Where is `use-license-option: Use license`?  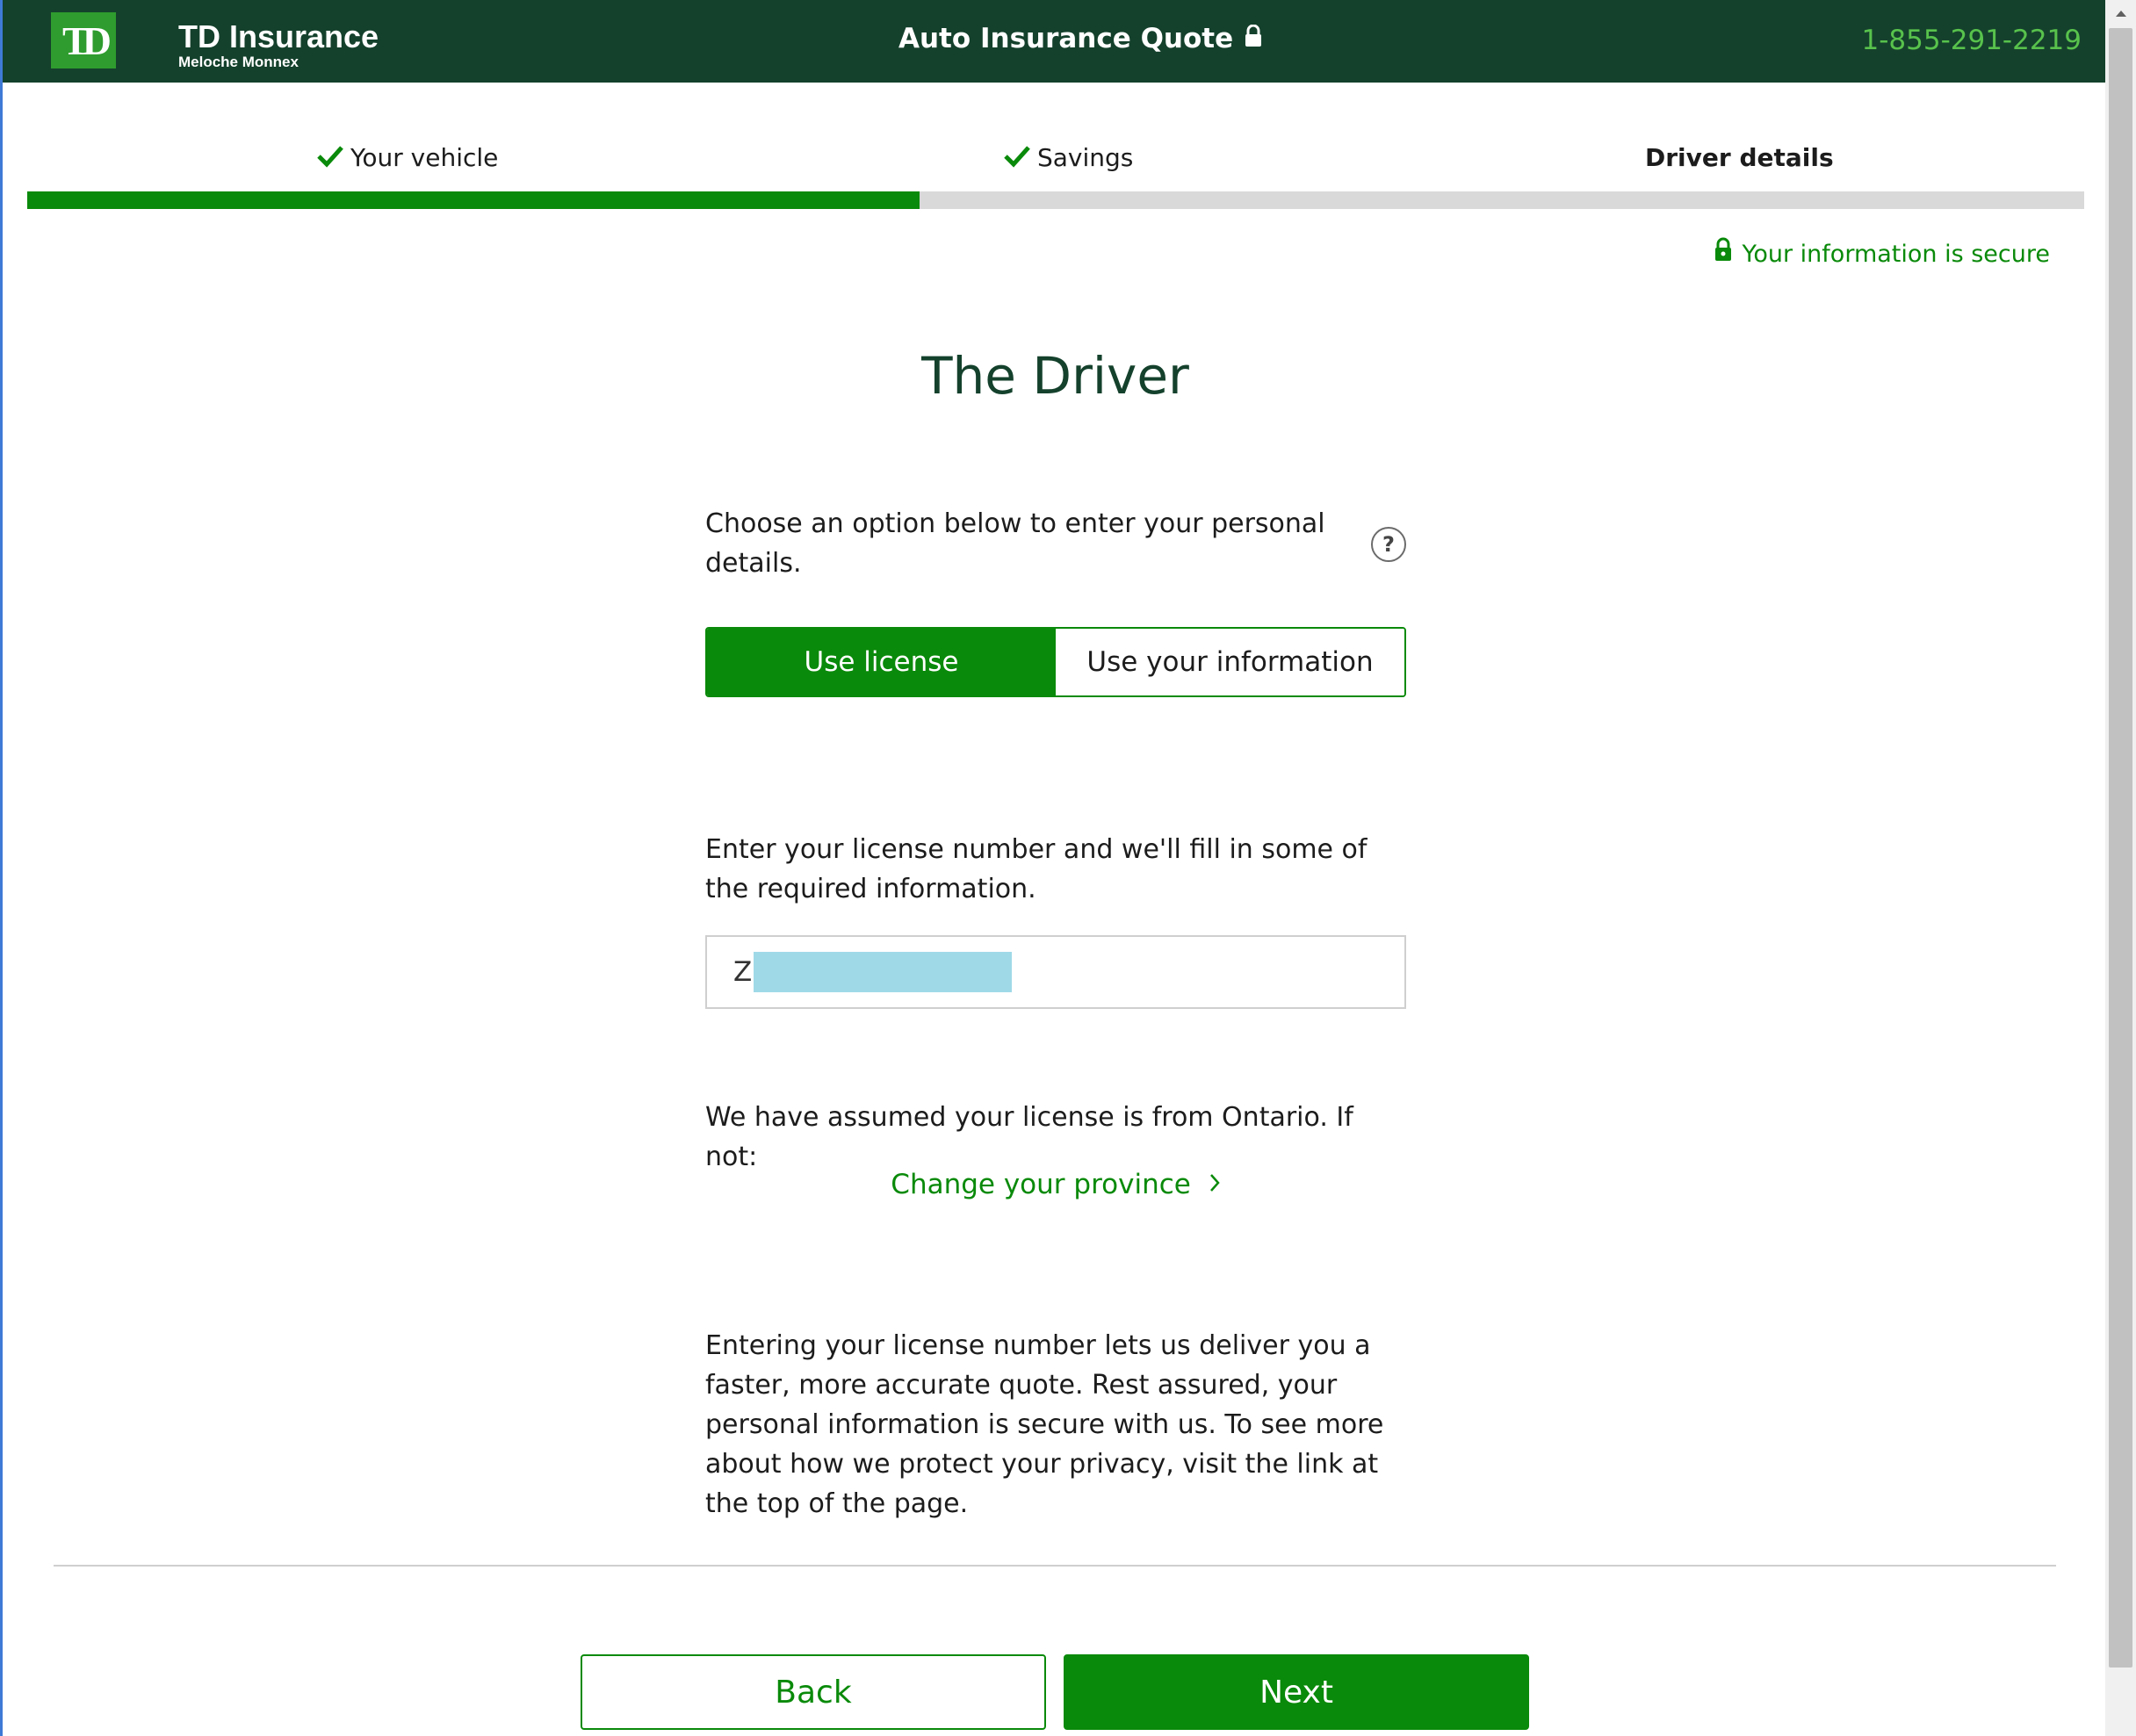
use-license-option: Use license is located at coordinates (881, 662).